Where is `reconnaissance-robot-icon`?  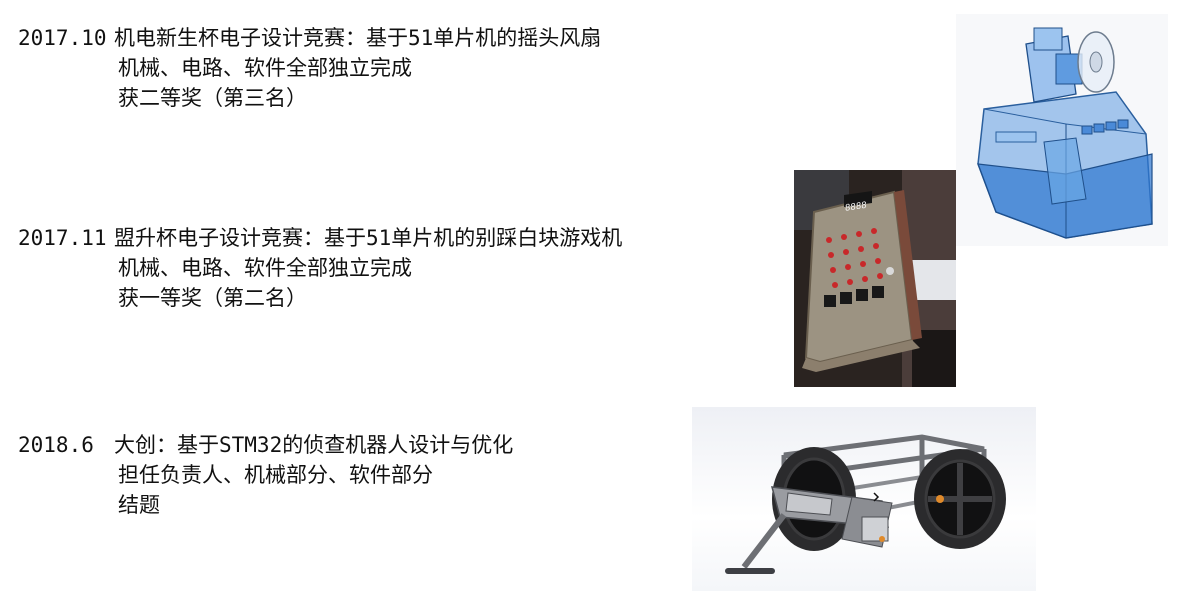 reconnaissance-robot-icon is located at coordinates (865, 504).